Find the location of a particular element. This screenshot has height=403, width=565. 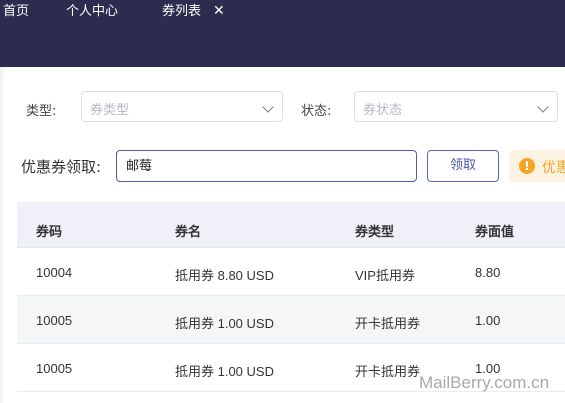

cell-value: 1.00 is located at coordinates (488, 320).